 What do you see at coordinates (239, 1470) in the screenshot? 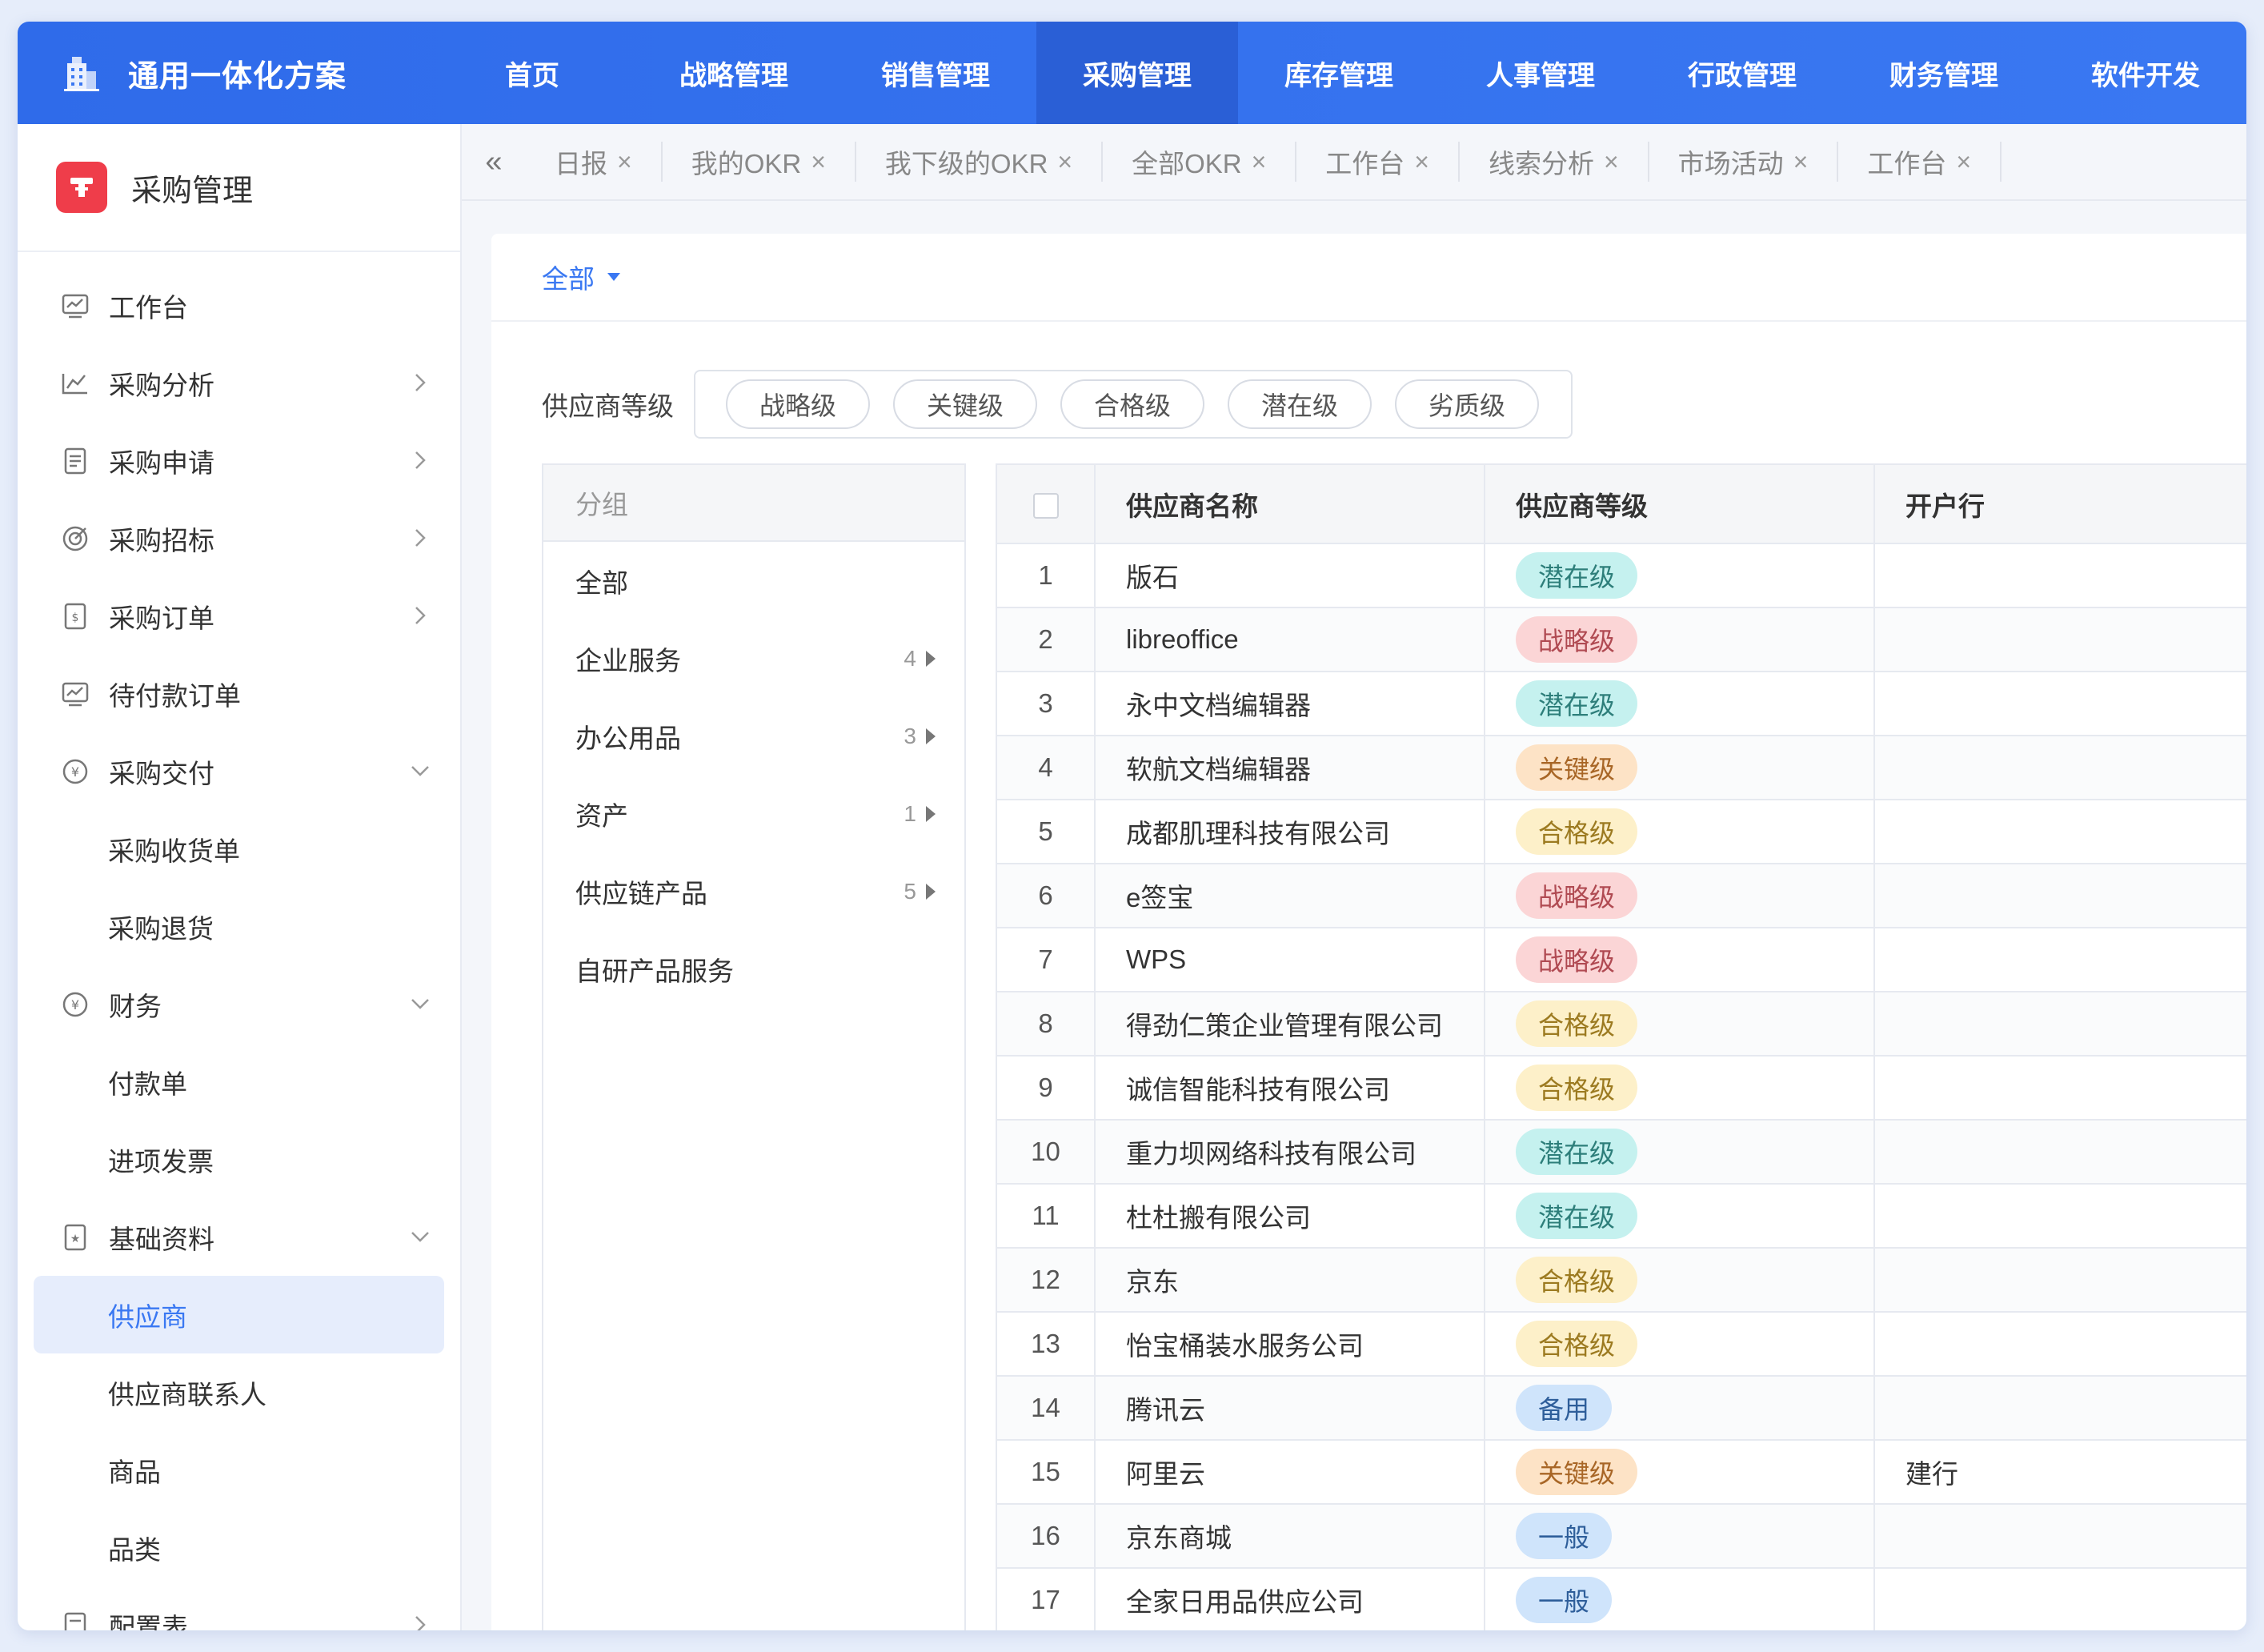
I see `sidebar-item: 商品` at bounding box center [239, 1470].